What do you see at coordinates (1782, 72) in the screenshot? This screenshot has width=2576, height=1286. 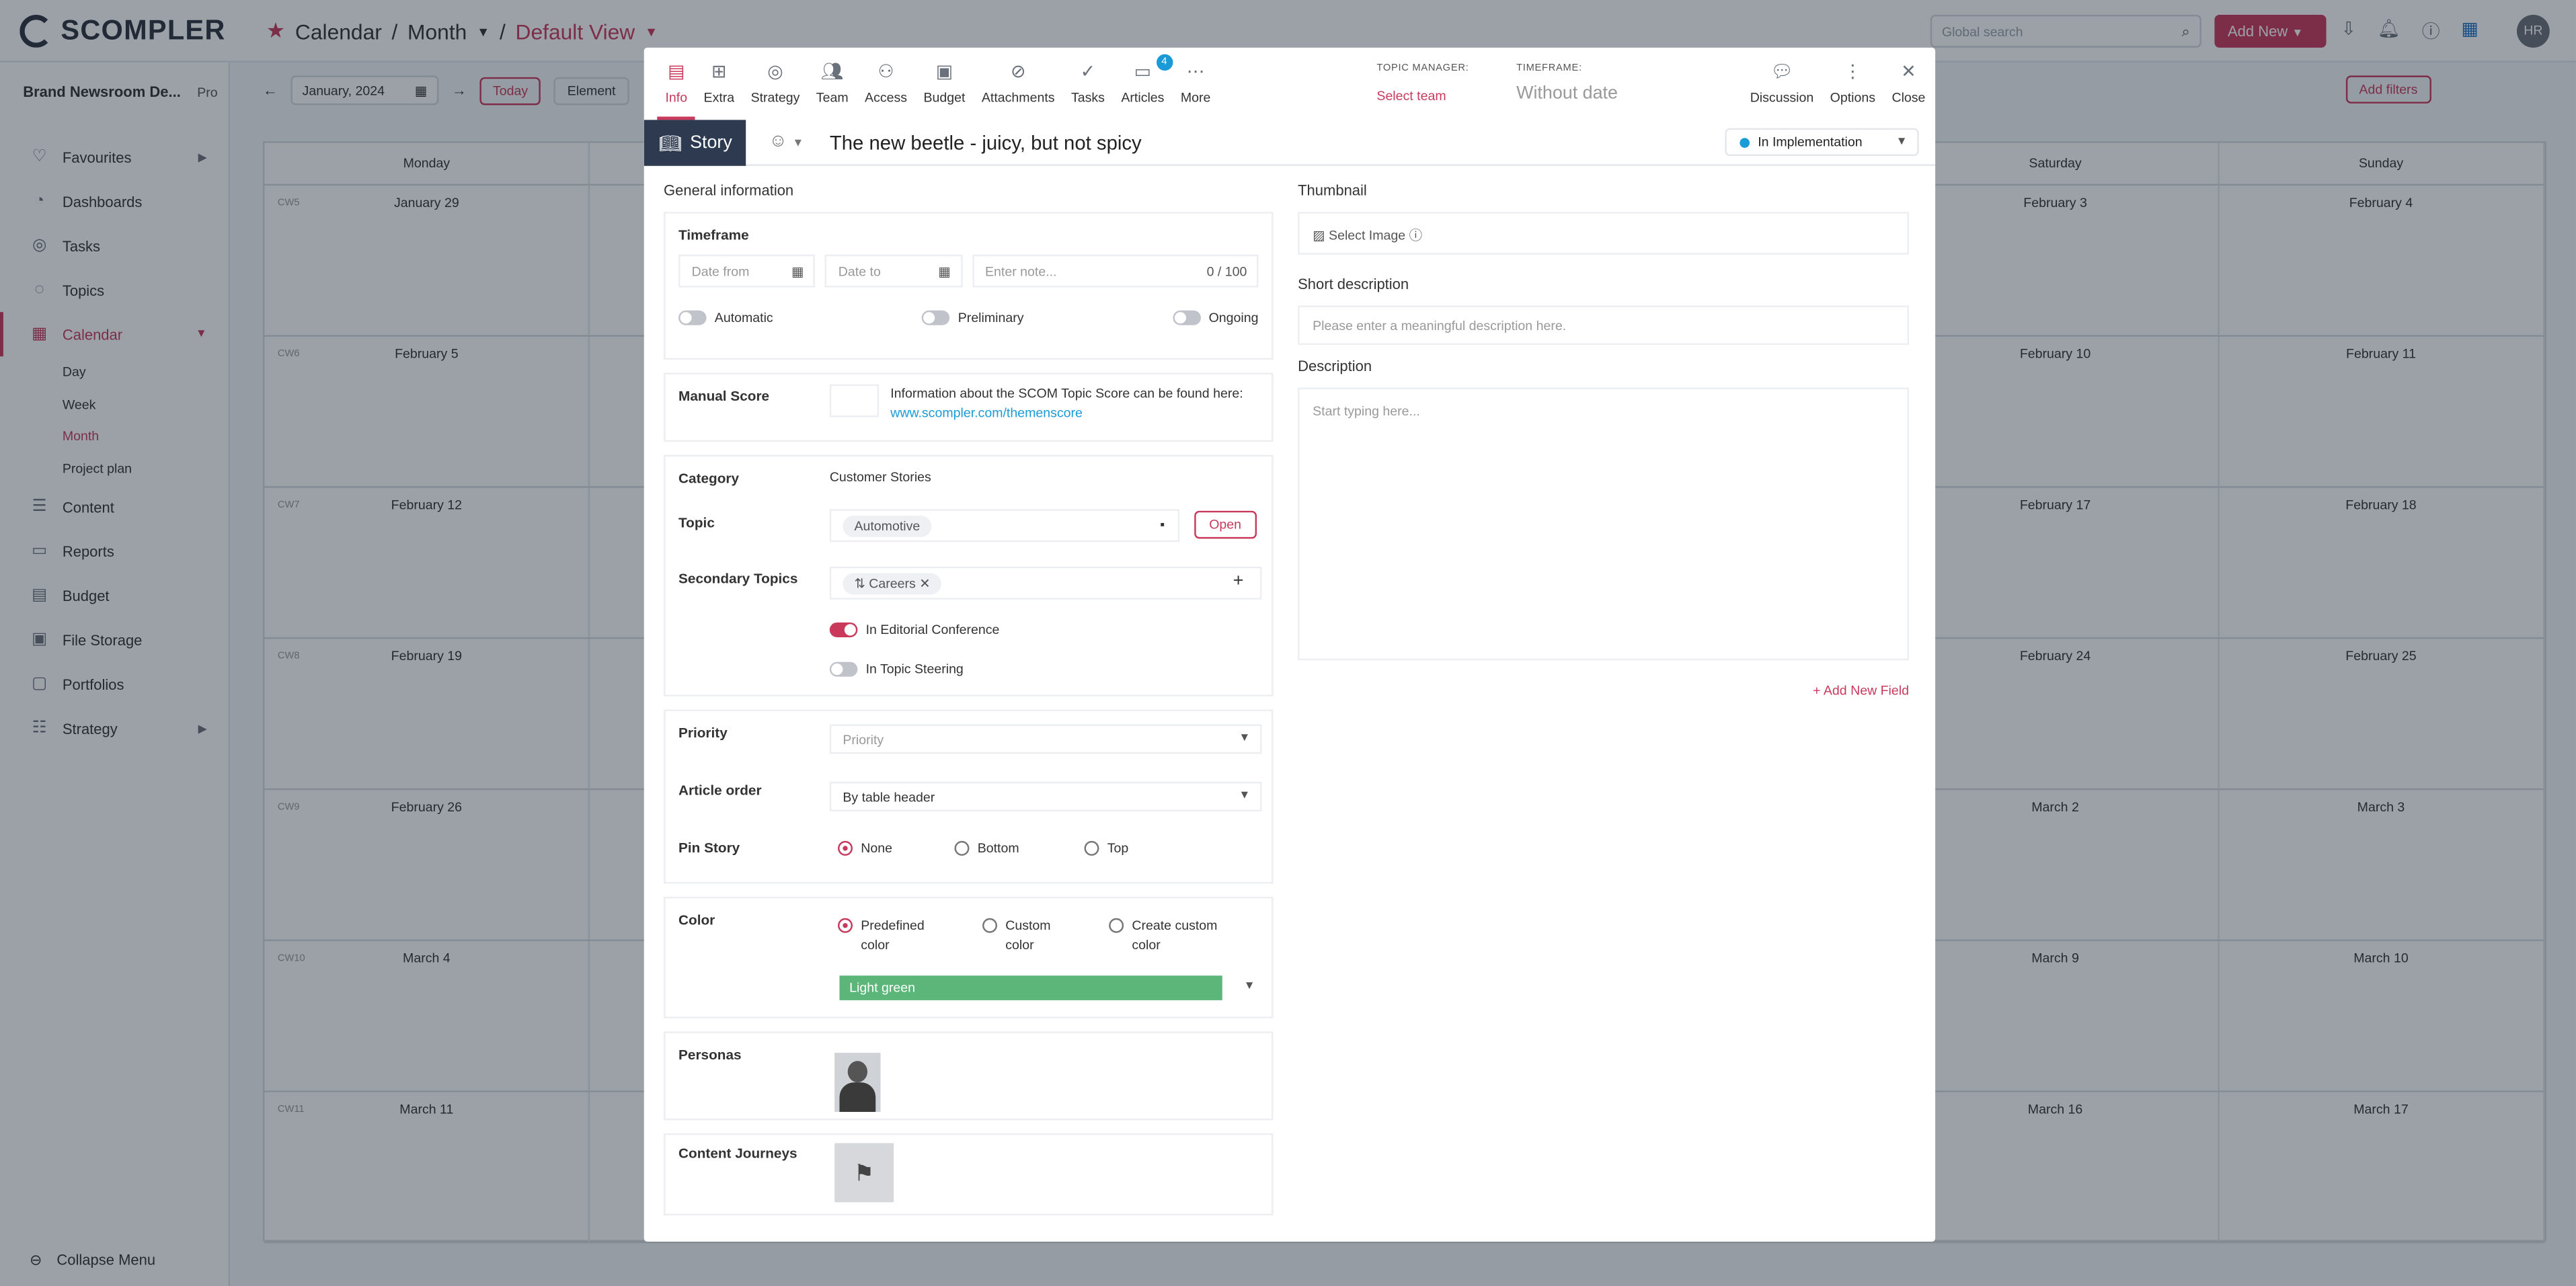 I see `chat-icon: 💬︎` at bounding box center [1782, 72].